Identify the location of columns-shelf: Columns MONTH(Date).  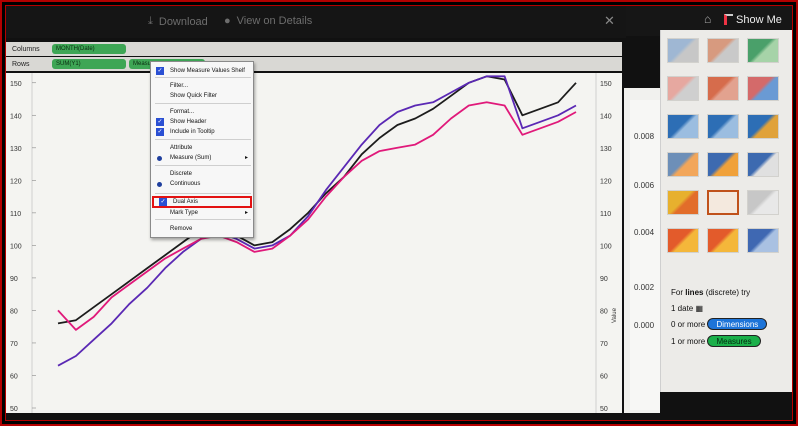
(314, 49).